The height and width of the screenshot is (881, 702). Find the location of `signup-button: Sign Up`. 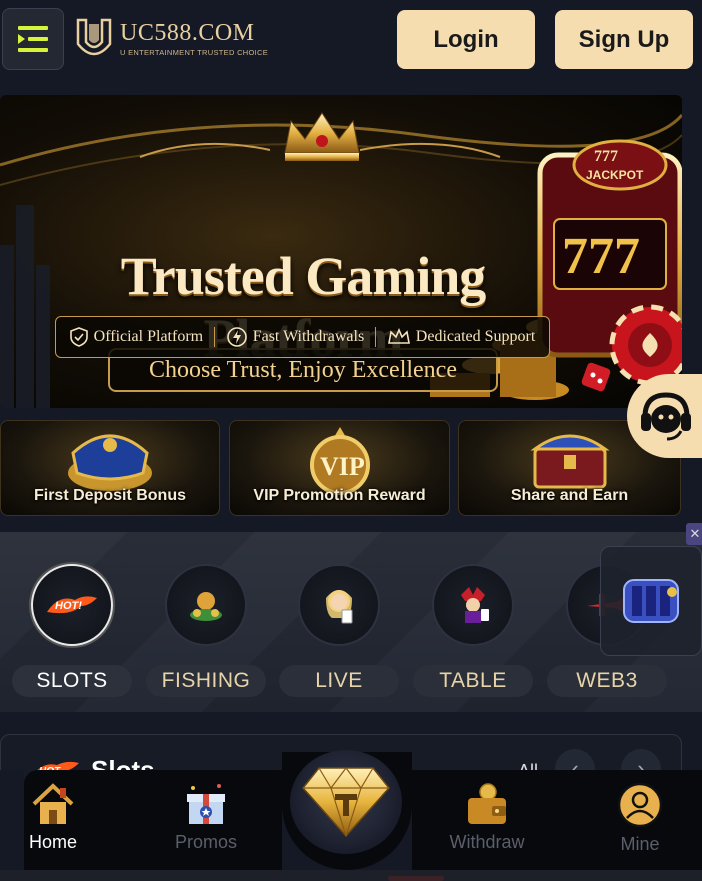

signup-button: Sign Up is located at coordinates (624, 39).